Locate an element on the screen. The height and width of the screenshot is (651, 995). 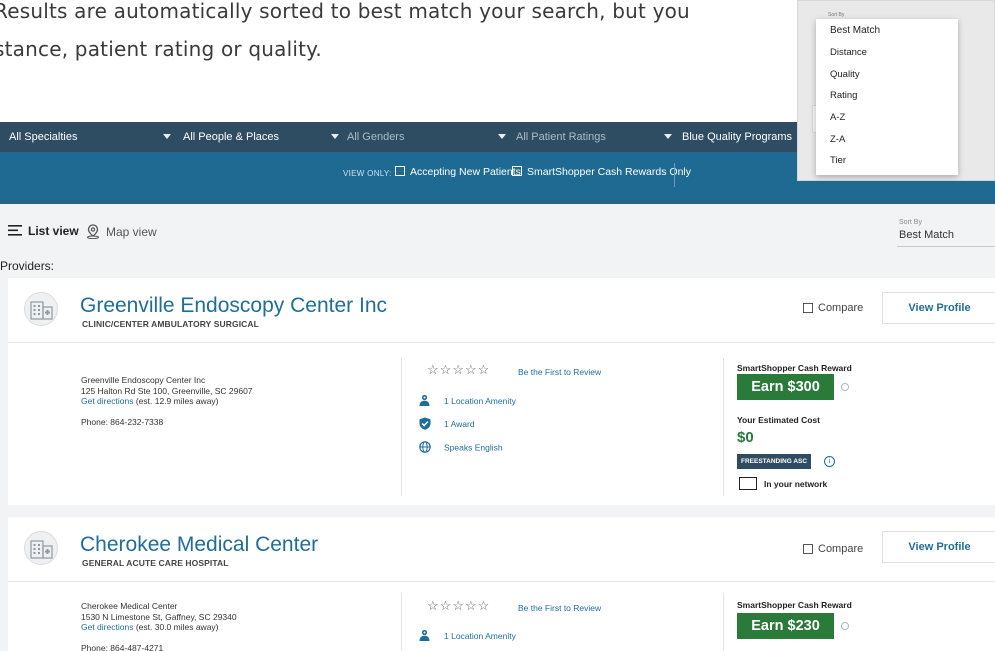
globe-icon is located at coordinates (425, 448).